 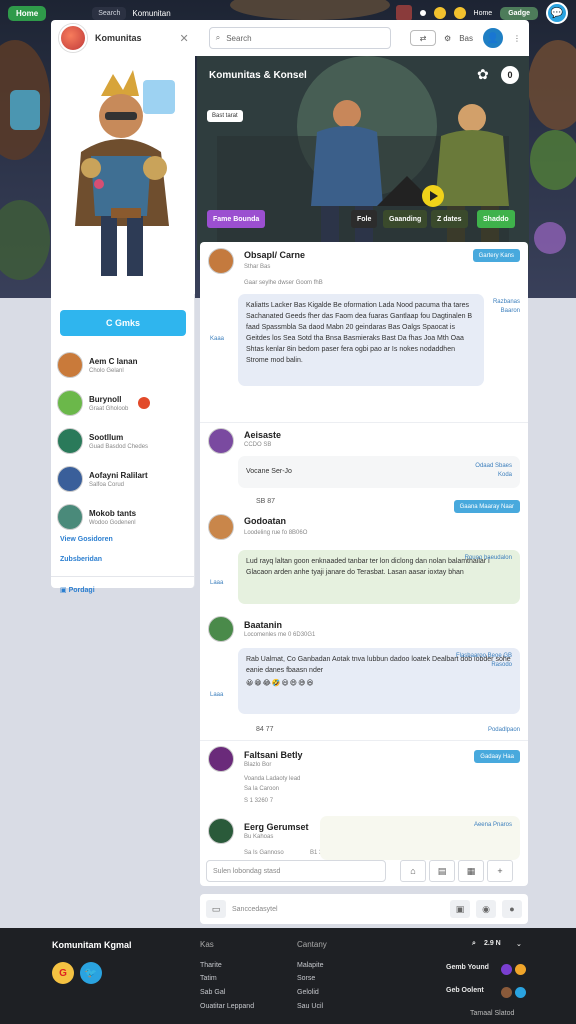 I want to click on topbar-title: Komunitan, so click(x=151, y=13).